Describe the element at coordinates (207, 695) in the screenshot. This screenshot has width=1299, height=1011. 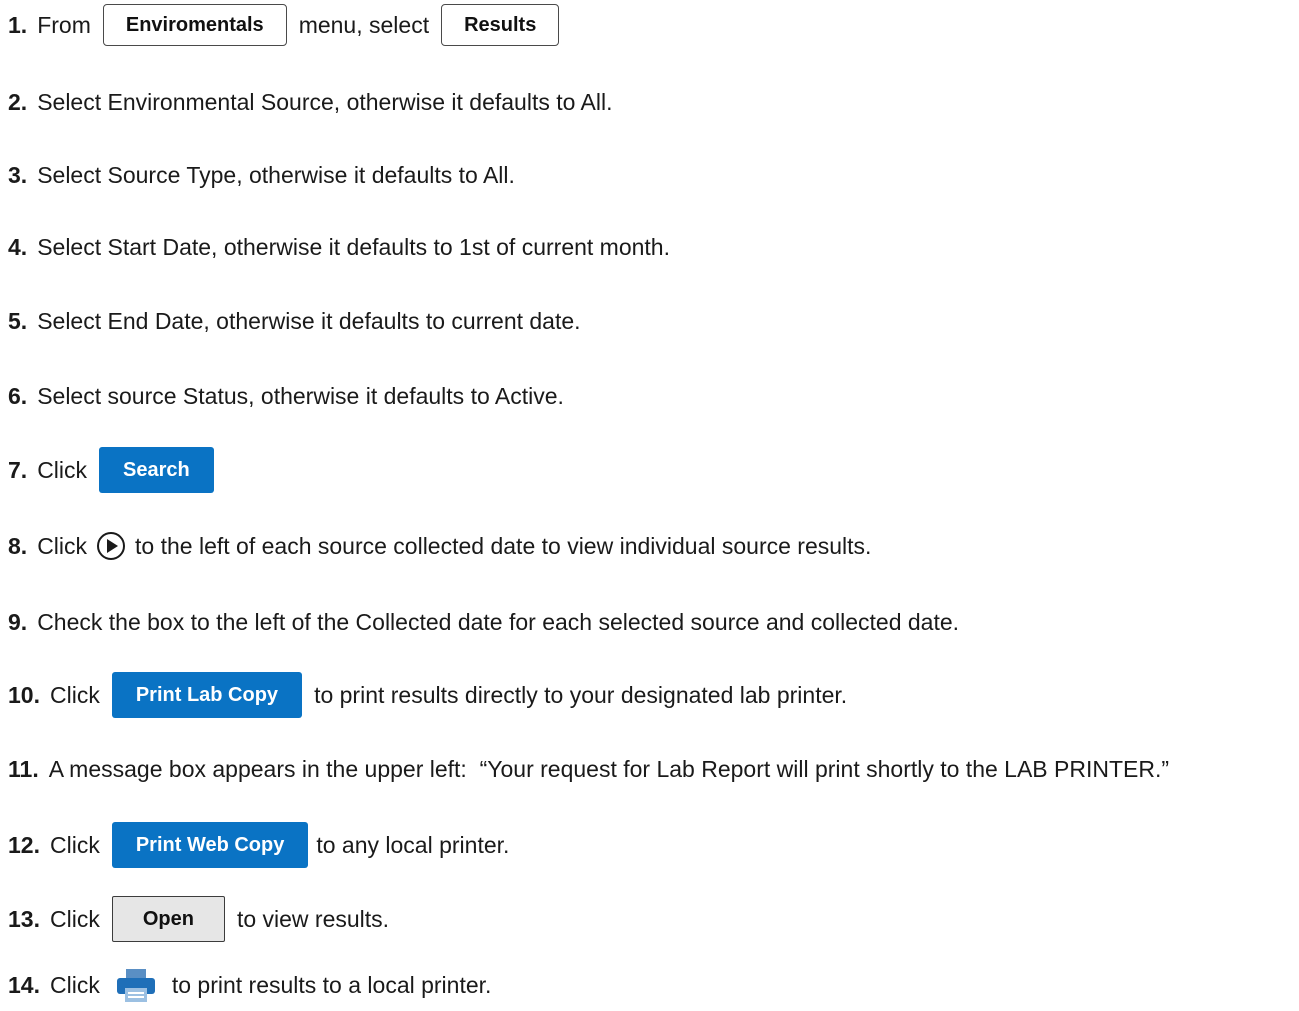
I see `print-lab-copy-button: Print Lab Copy` at that location.